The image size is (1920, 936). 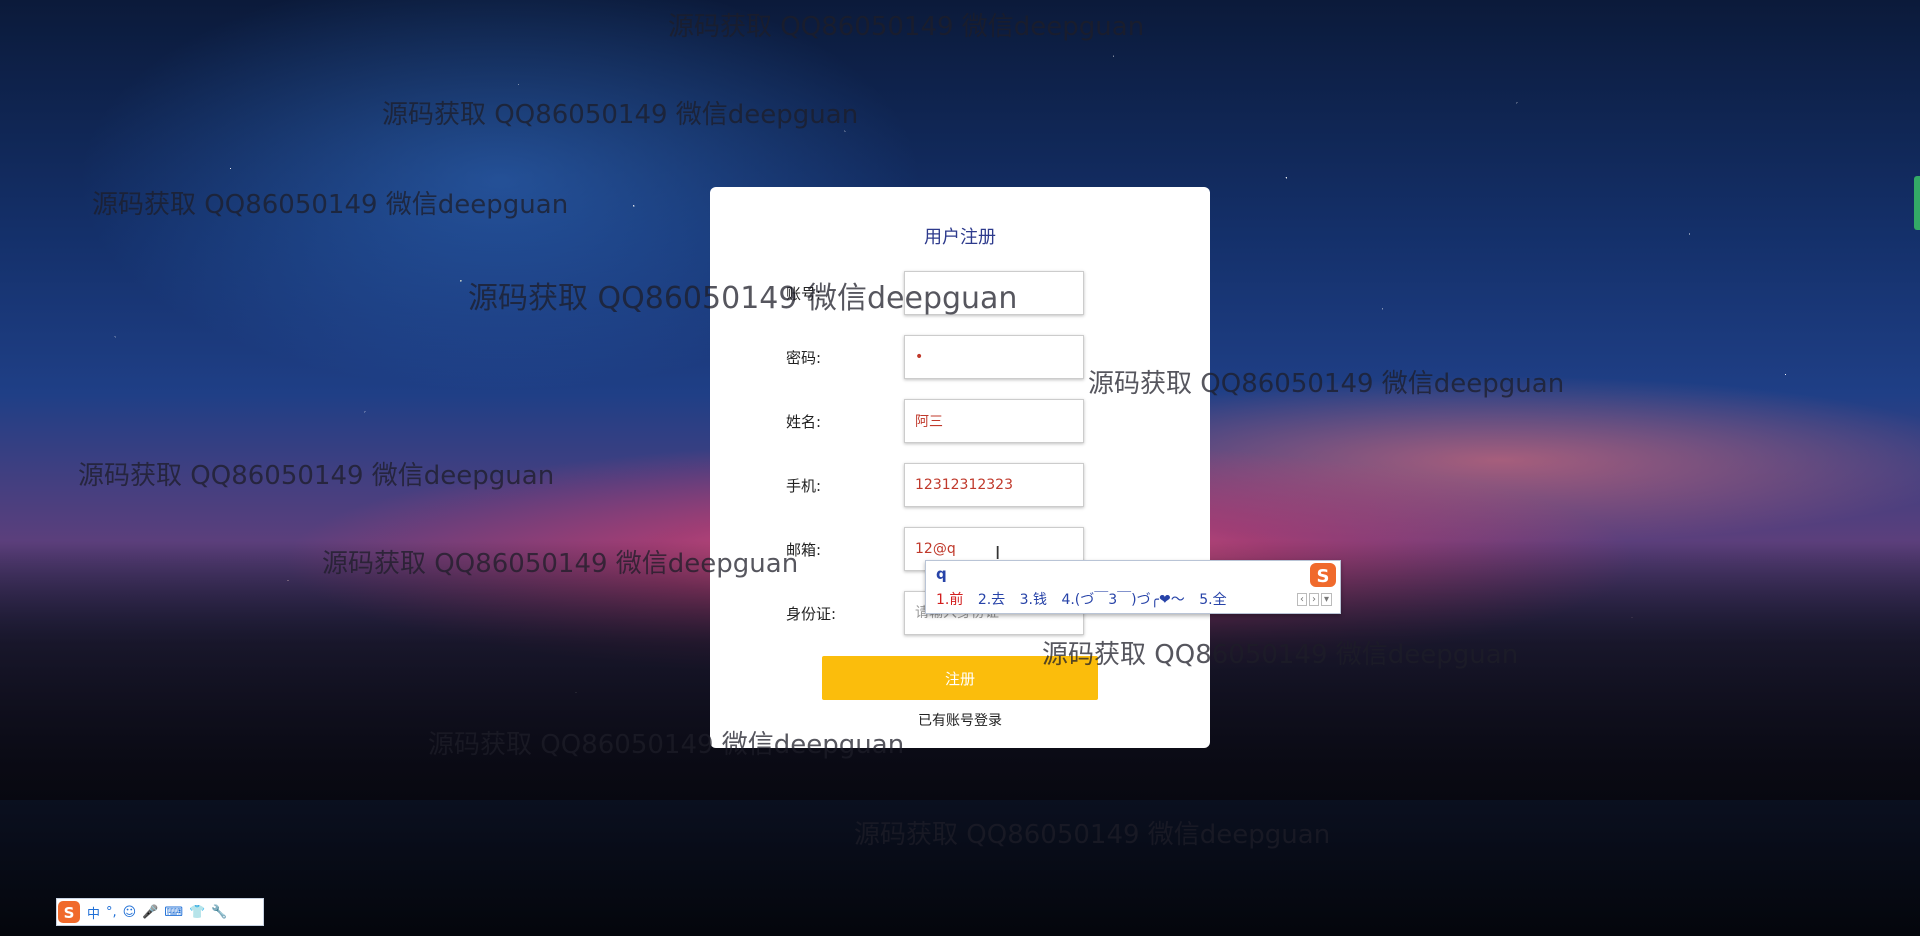 What do you see at coordinates (197, 912) in the screenshot?
I see `skin-icon: 👕` at bounding box center [197, 912].